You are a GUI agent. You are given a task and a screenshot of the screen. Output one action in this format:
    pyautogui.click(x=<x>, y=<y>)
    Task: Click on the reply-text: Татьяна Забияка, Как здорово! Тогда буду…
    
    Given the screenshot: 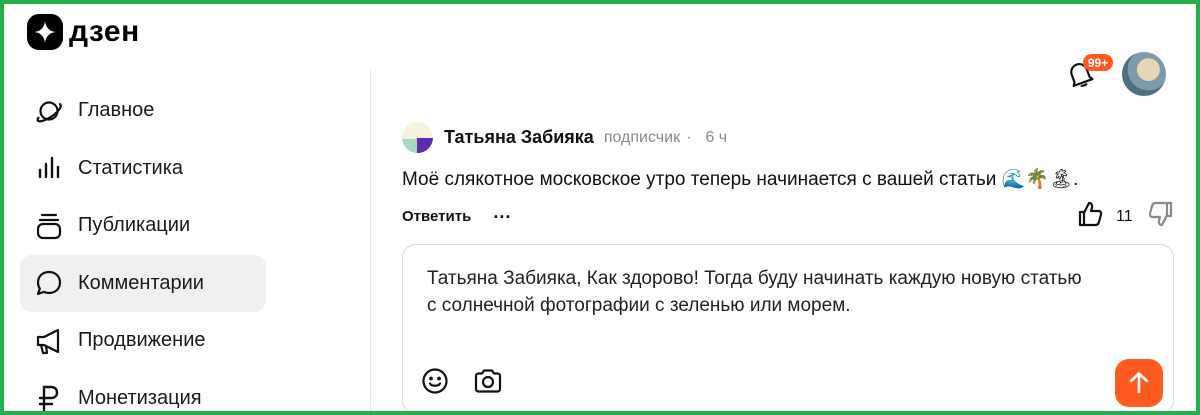 What is the action you would take?
    pyautogui.click(x=792, y=292)
    